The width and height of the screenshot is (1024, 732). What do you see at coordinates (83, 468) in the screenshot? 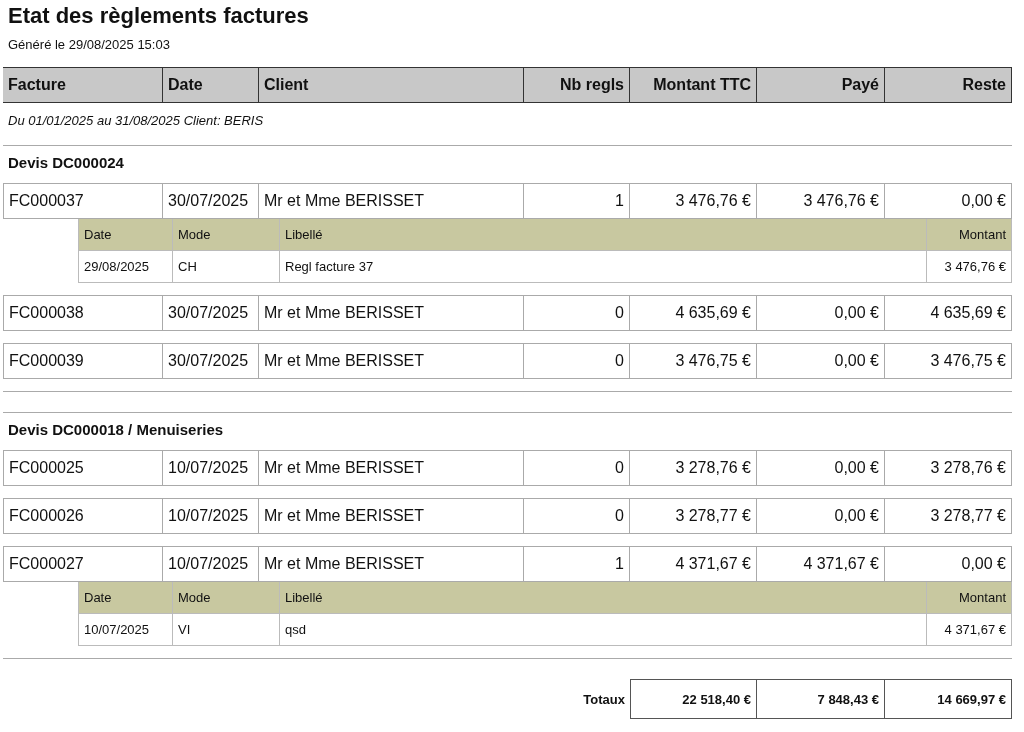
I see `invoice-number: FC000025` at bounding box center [83, 468].